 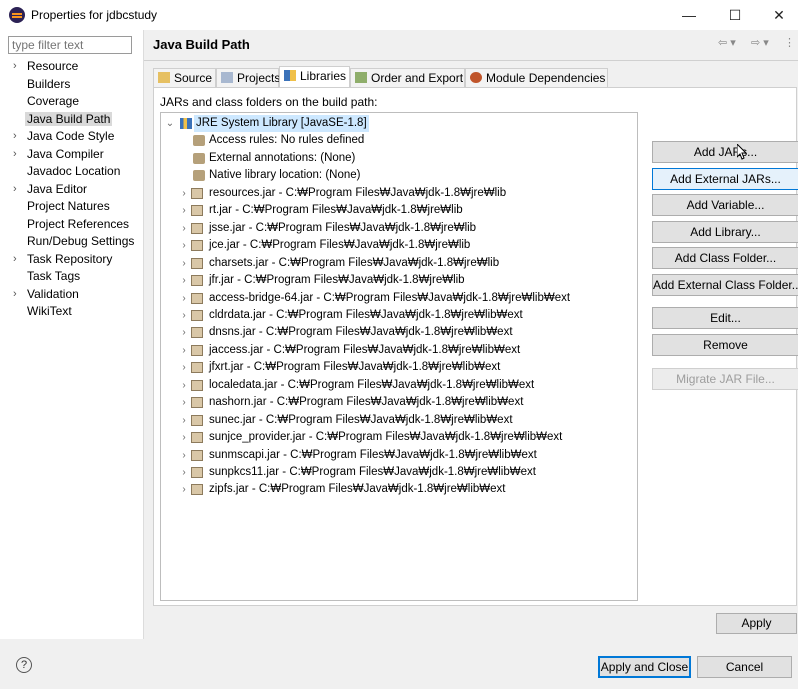 I want to click on filter-input, so click(x=70, y=45).